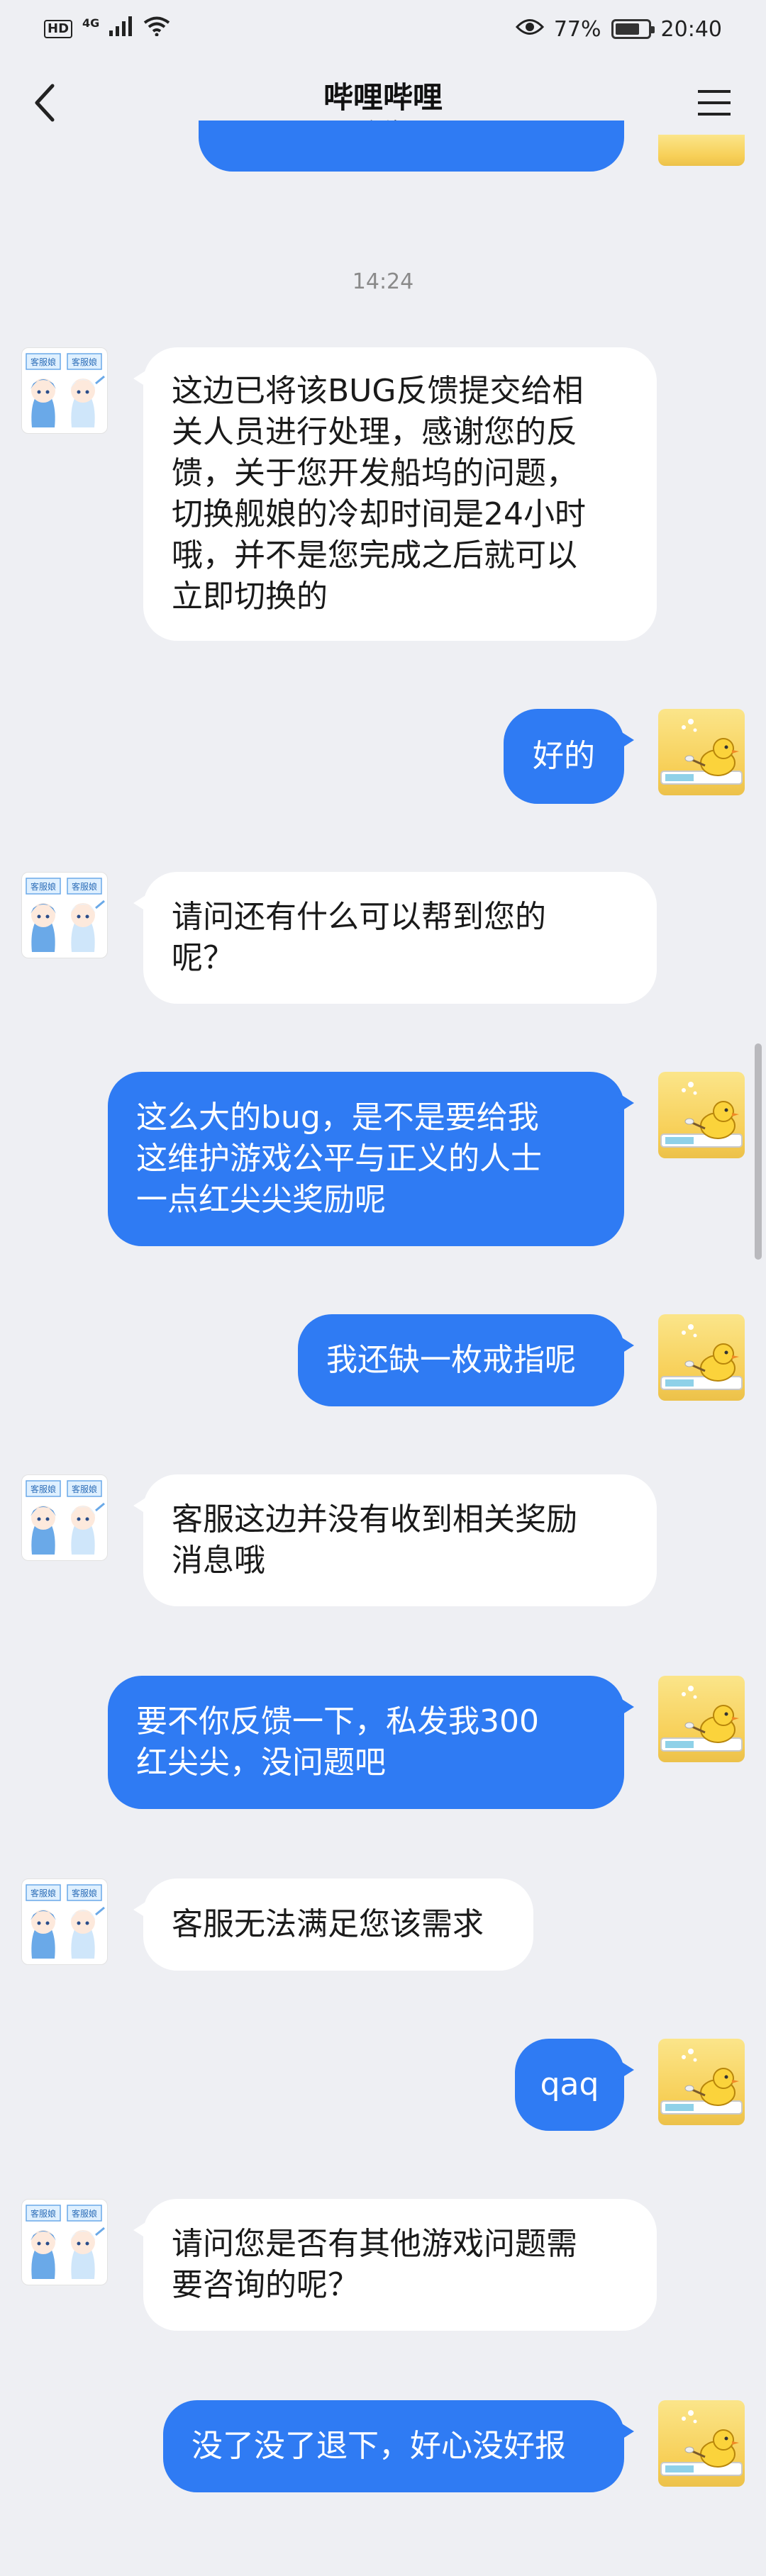 This screenshot has width=766, height=2576. I want to click on message-text: 客服这边并没有收到相关奖励 消息哦, so click(374, 1540).